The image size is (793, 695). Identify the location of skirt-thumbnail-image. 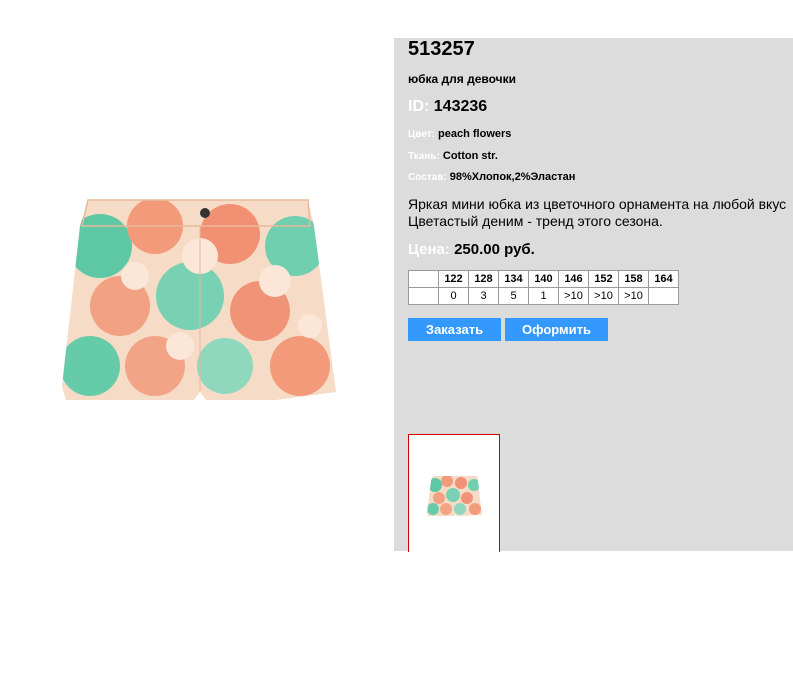
(454, 496).